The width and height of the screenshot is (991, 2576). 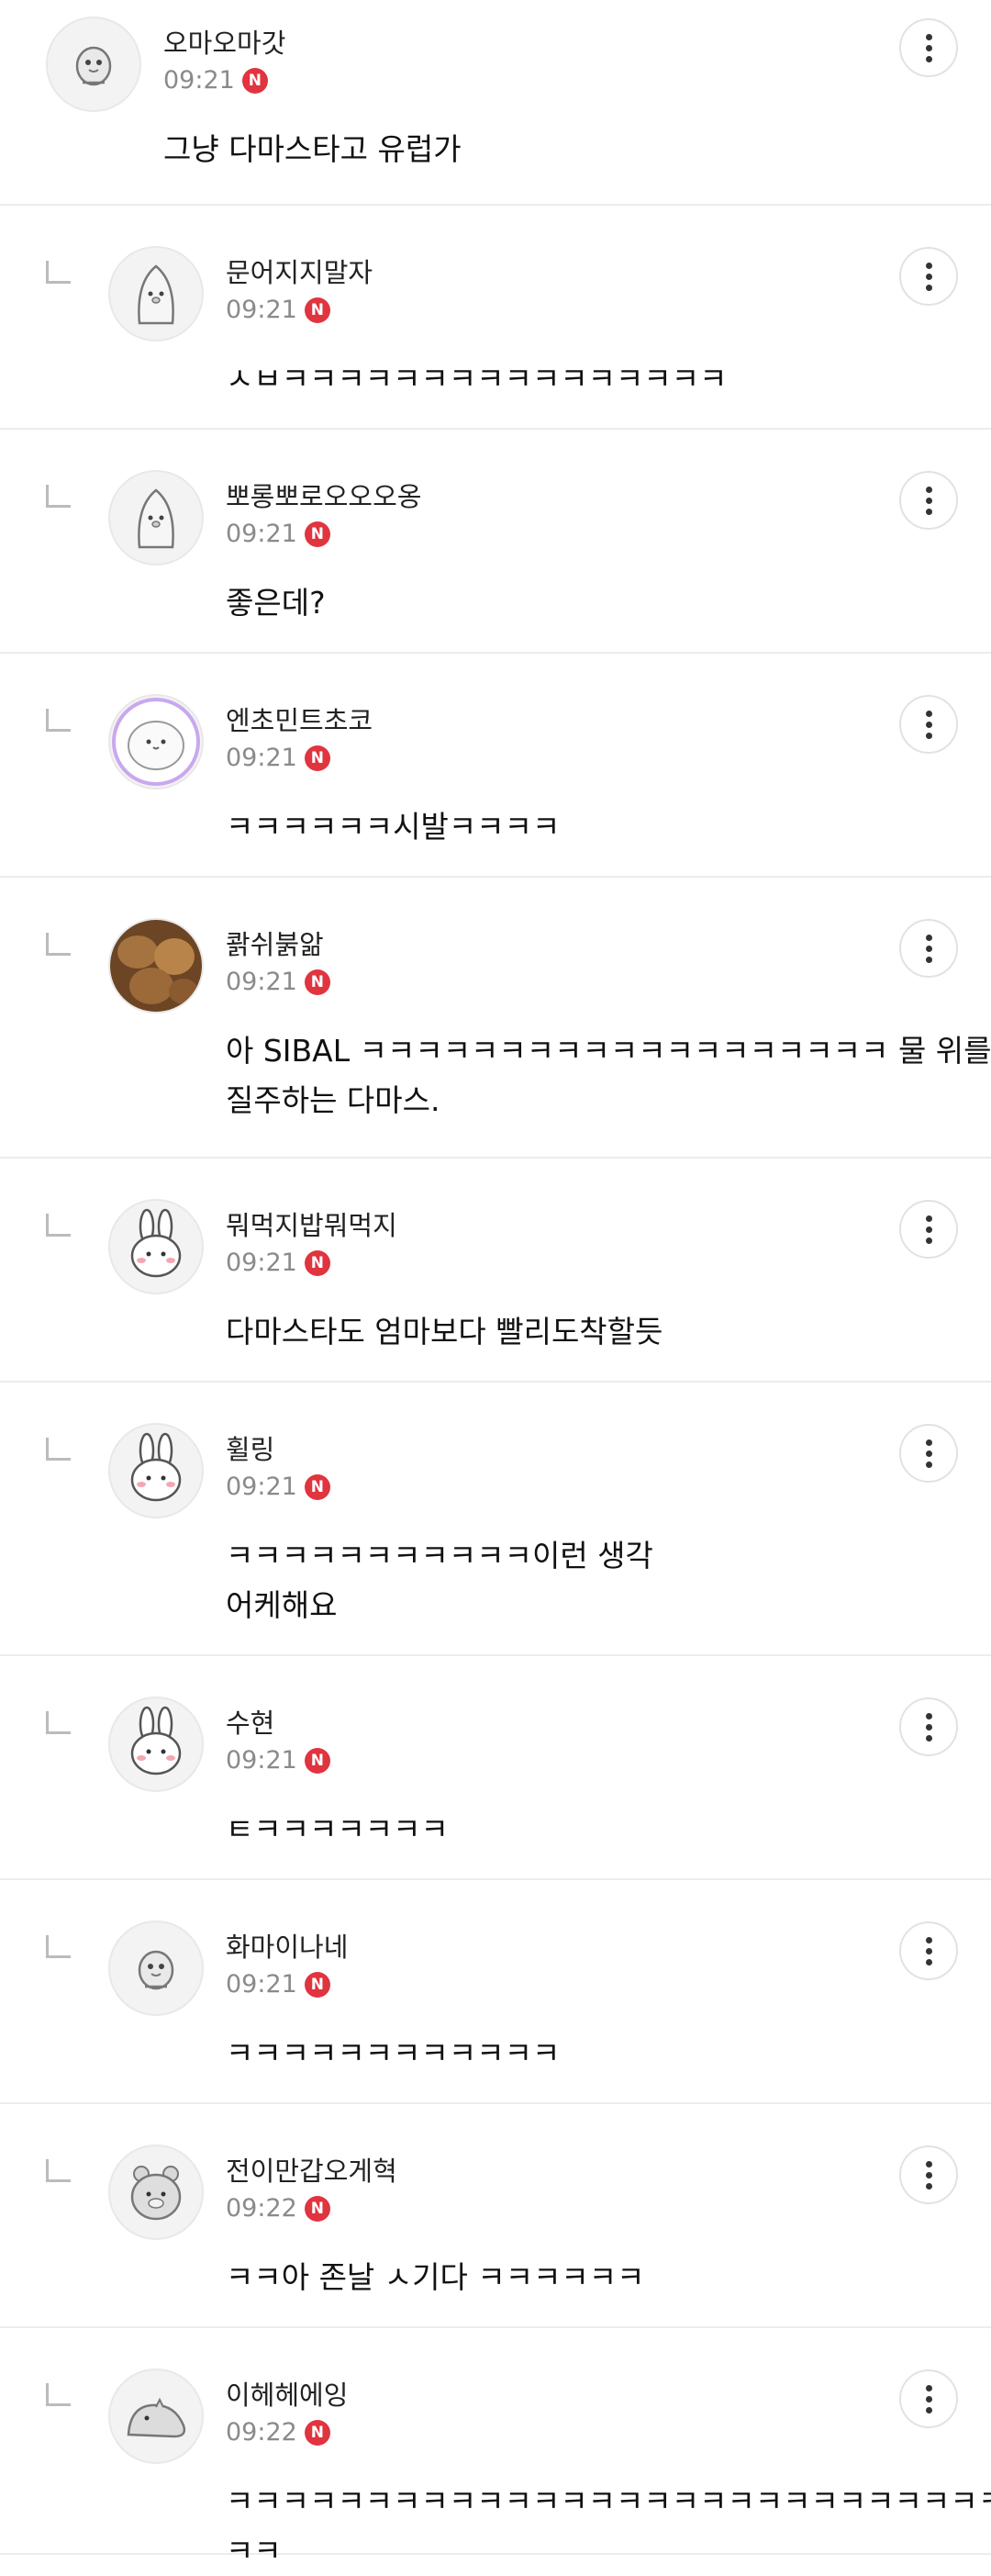 I want to click on dino-icon, so click(x=156, y=2416).